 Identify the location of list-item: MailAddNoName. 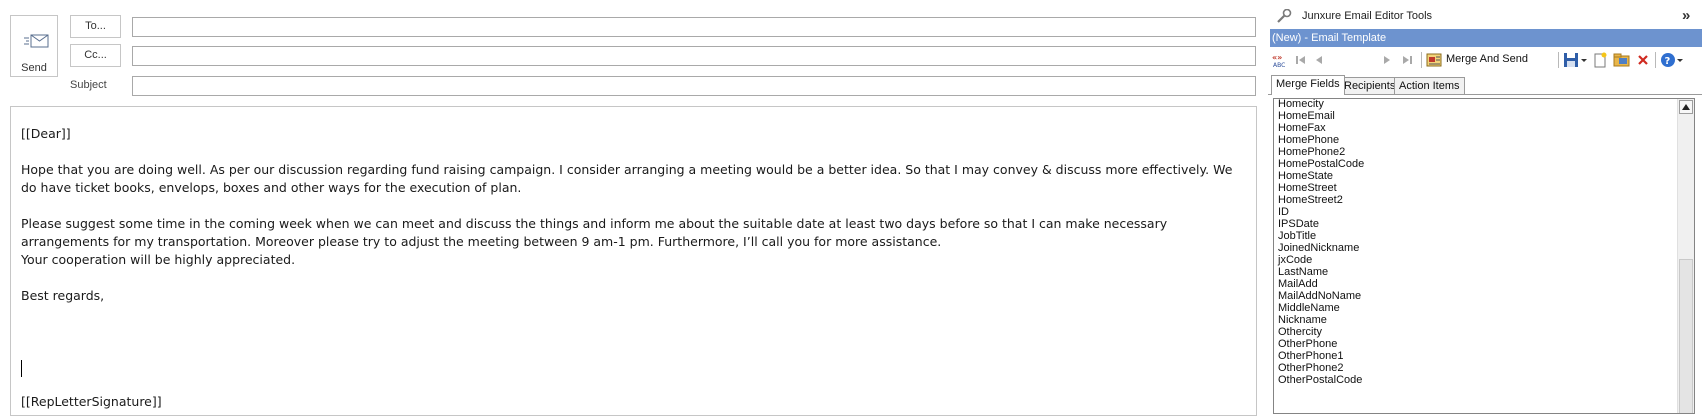
(1468, 296).